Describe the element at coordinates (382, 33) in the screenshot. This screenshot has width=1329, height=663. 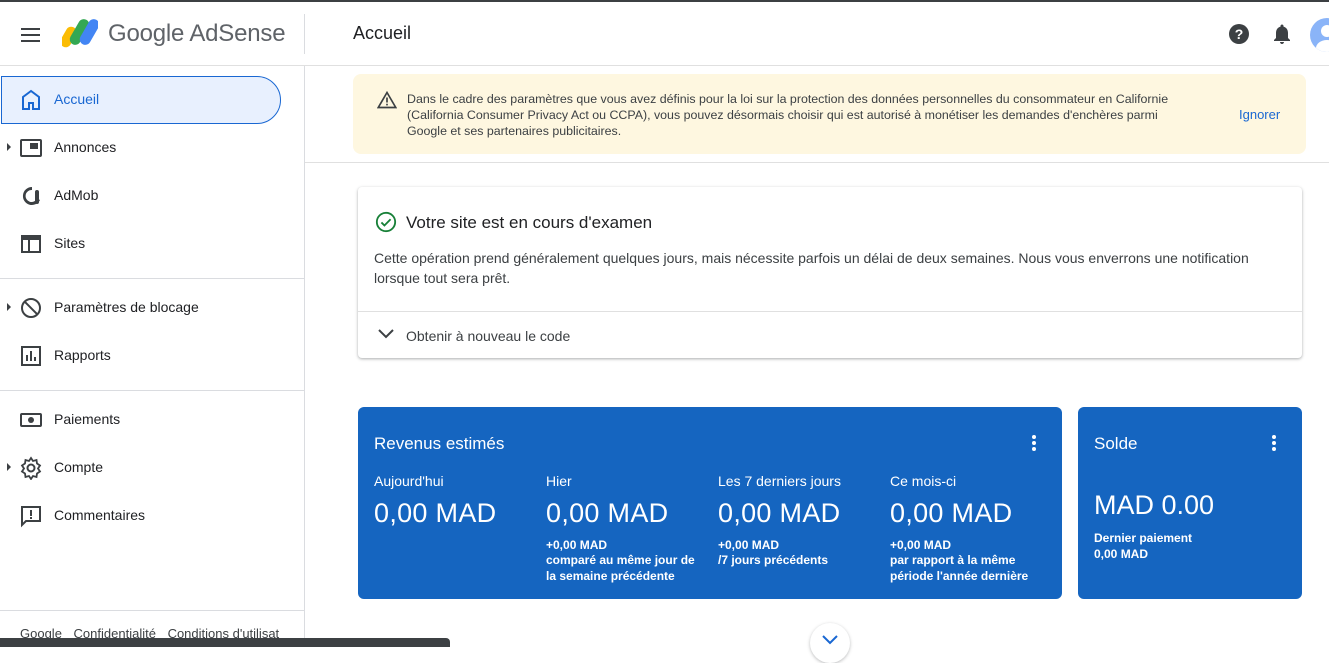
I see `page-title: Accueil` at that location.